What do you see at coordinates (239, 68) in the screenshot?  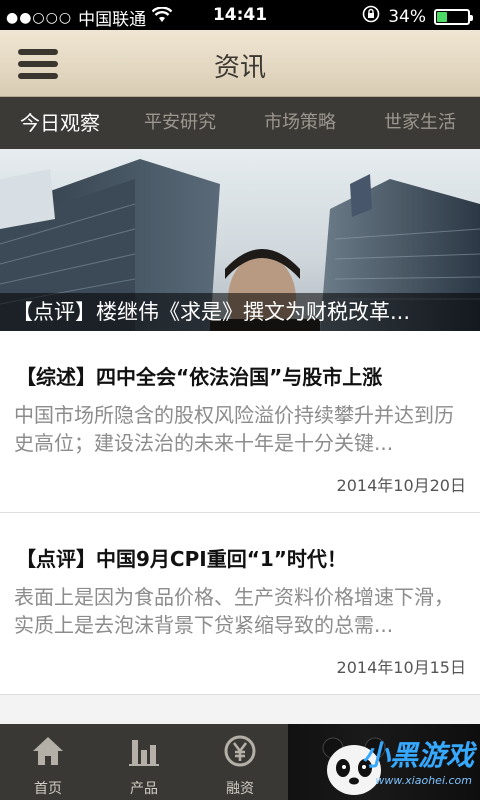 I see `page-title: 资讯` at bounding box center [239, 68].